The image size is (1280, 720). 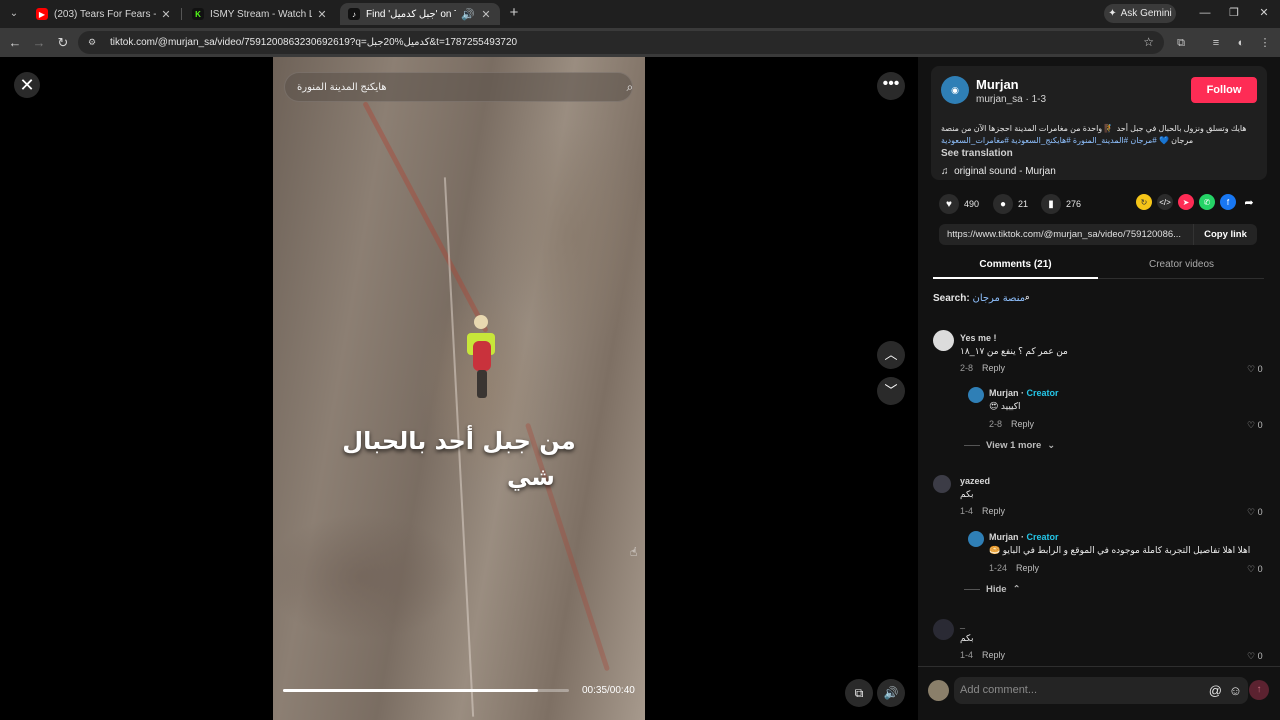 What do you see at coordinates (975, 481) in the screenshot?
I see `commenter-name: yazeed` at bounding box center [975, 481].